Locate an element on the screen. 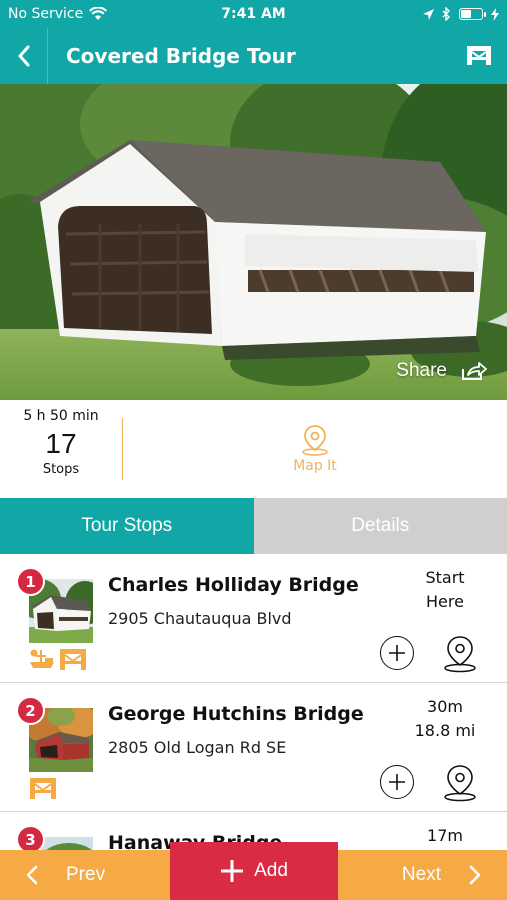  stop-distance-line1: 30m is located at coordinates (445, 706).